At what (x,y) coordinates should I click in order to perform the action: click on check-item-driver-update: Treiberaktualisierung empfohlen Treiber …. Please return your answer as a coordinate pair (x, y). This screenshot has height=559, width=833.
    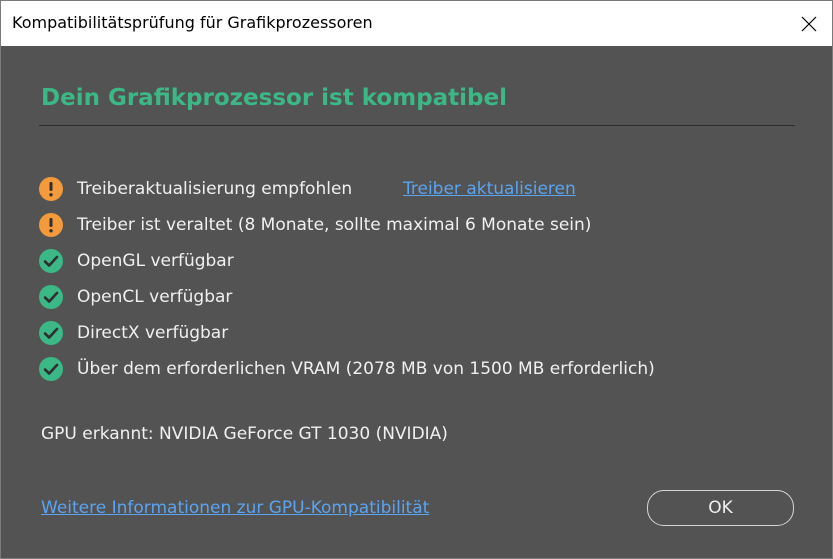
    Looking at the image, I should click on (419, 189).